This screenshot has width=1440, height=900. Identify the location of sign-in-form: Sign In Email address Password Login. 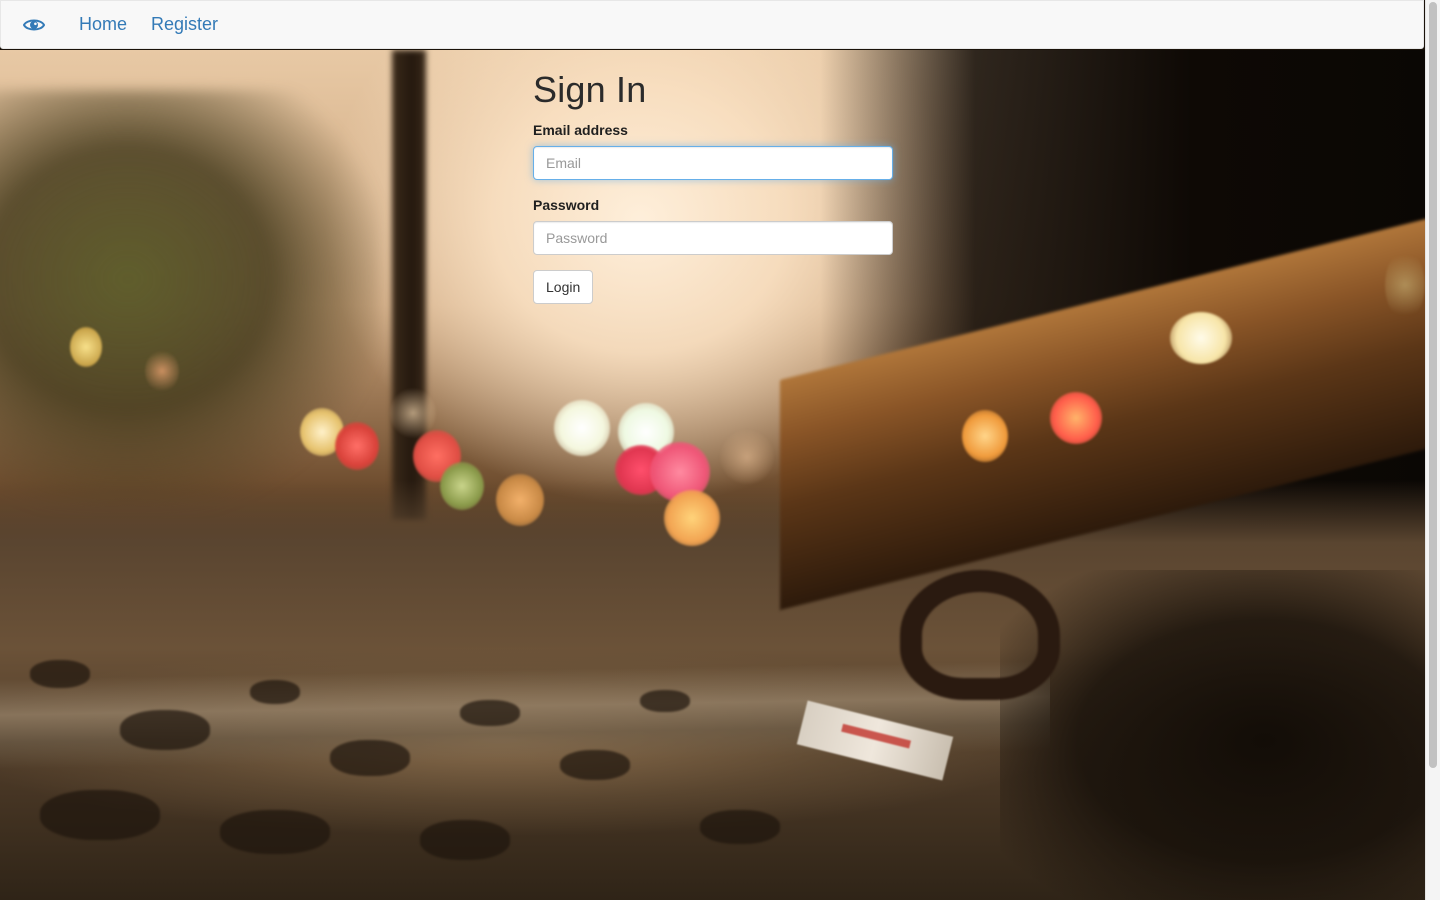
(713, 183).